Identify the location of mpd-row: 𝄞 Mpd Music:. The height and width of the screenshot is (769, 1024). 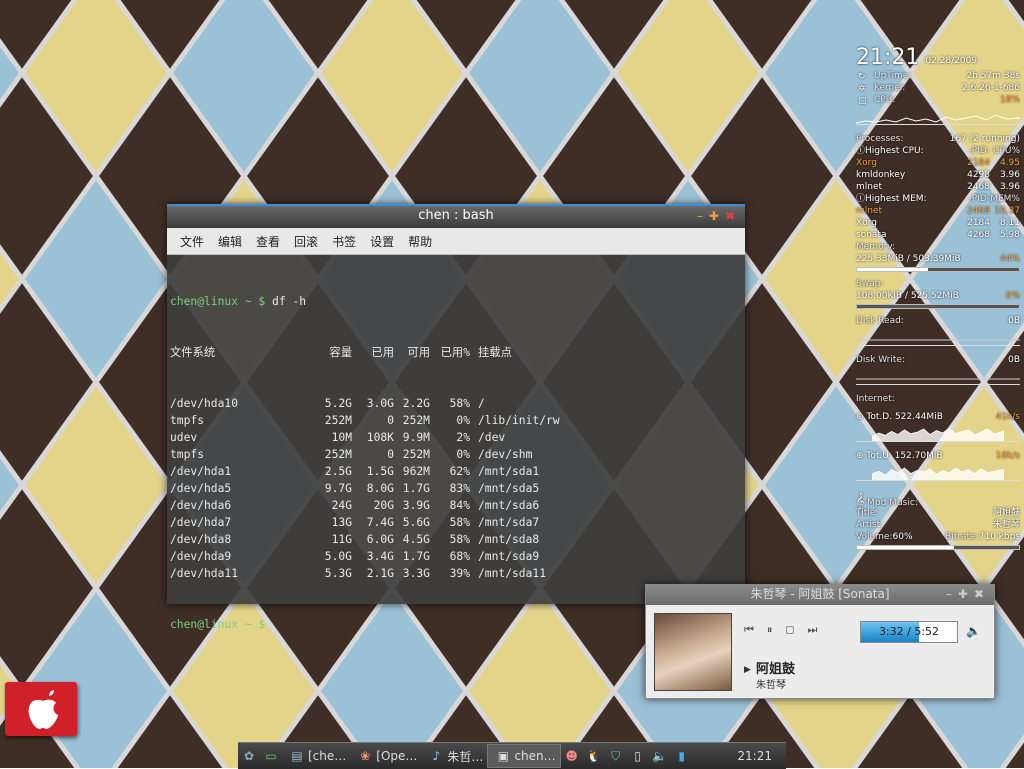
(887, 501).